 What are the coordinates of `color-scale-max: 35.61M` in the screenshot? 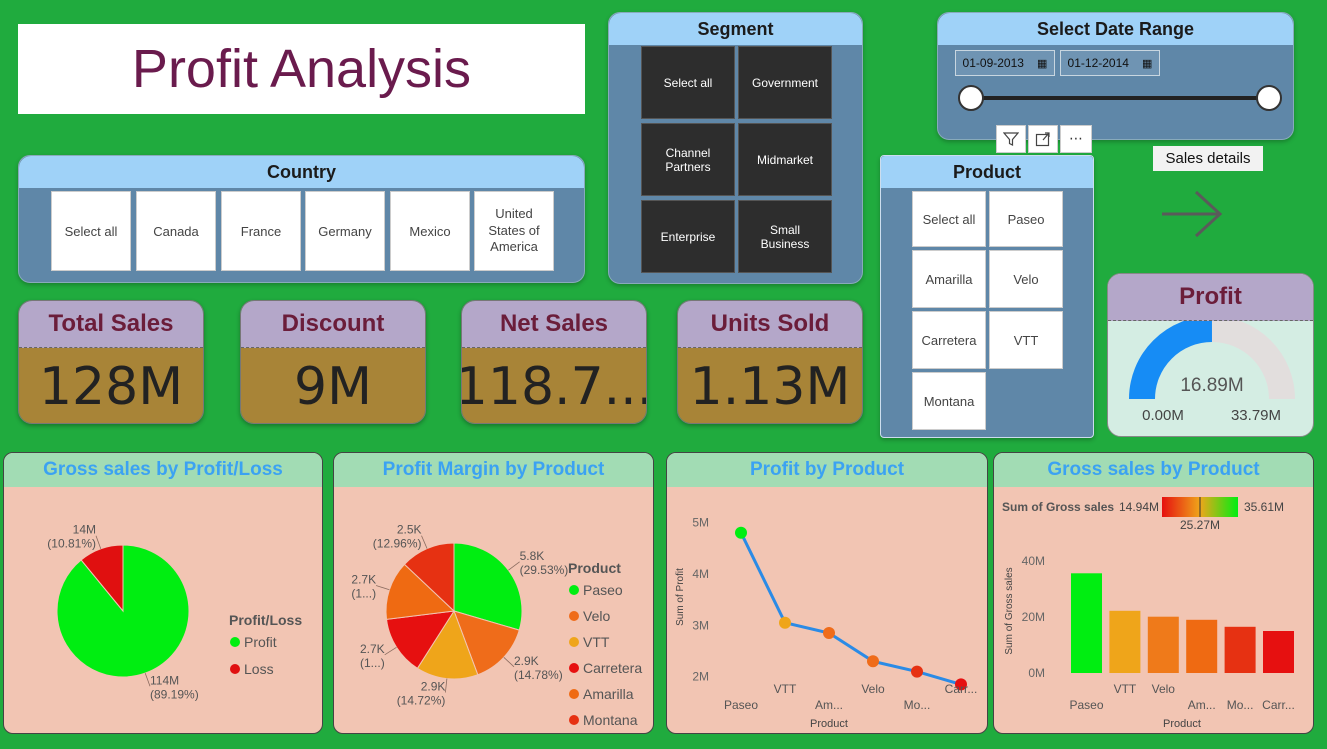 It's located at (1264, 507).